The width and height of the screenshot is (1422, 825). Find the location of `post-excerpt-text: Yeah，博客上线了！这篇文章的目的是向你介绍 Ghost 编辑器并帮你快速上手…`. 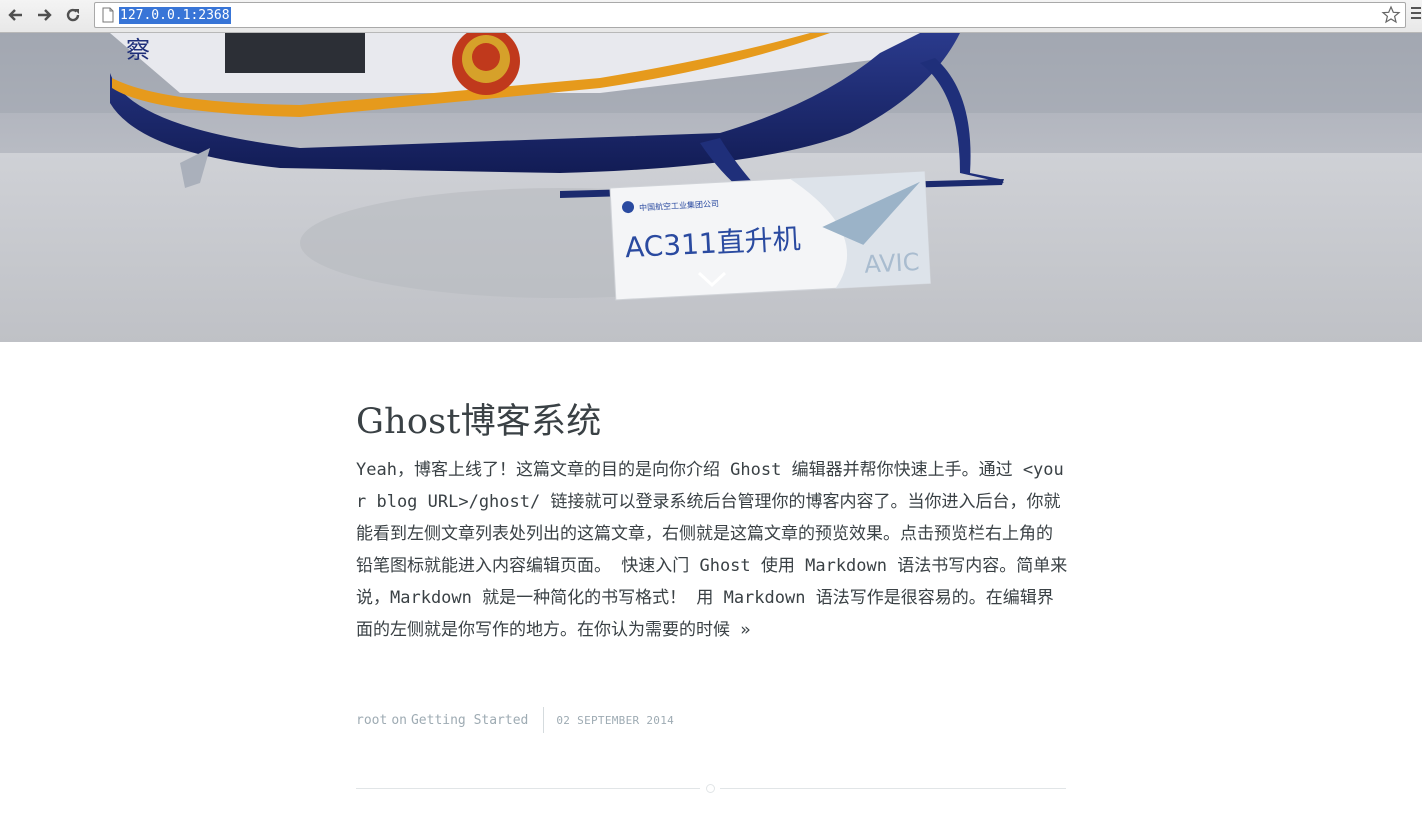

post-excerpt-text: Yeah，博客上线了！这篇文章的目的是向你介绍 Ghost 编辑器并帮你快速上手… is located at coordinates (712, 550).